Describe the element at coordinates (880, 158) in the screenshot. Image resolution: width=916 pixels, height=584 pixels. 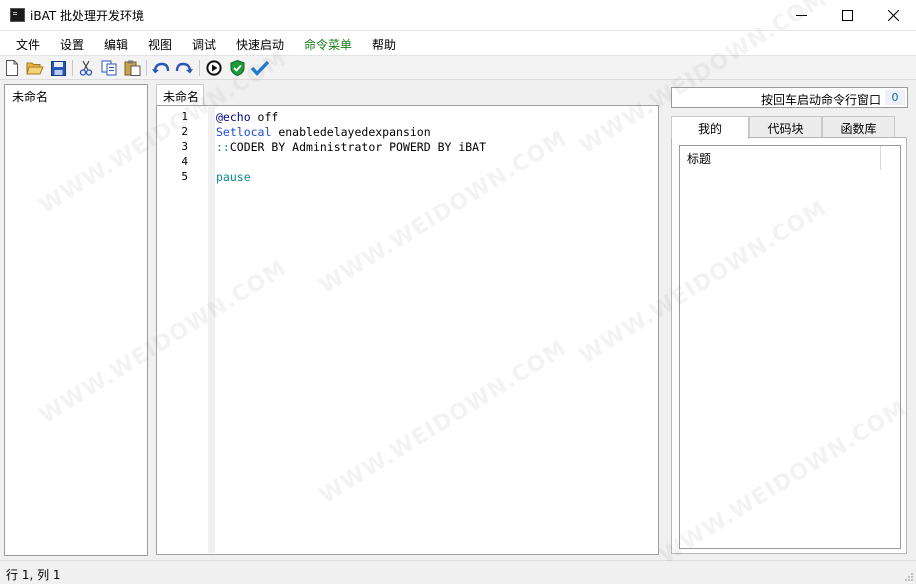
I see `column-divider` at that location.